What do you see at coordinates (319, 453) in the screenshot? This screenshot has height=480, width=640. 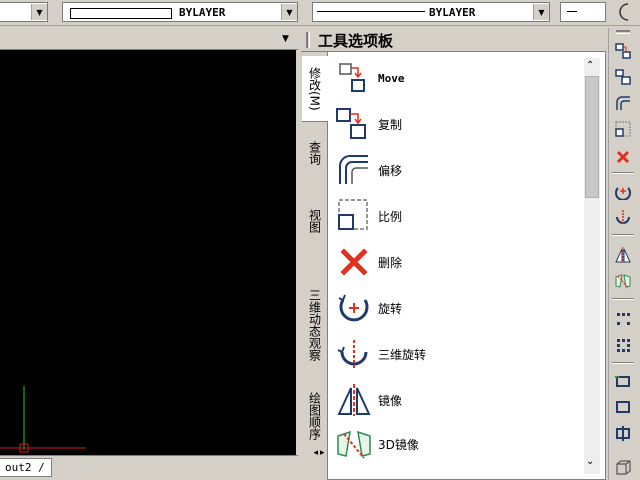 I see `tab-scroll-arrows: ◂ ▸` at bounding box center [319, 453].